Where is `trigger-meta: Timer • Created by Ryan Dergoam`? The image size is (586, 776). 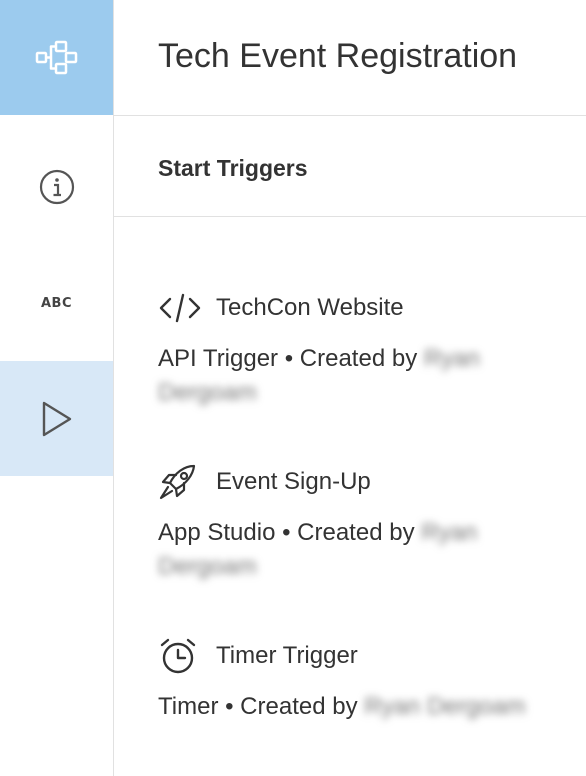 trigger-meta: Timer • Created by Ryan Dergoam is located at coordinates (368, 707).